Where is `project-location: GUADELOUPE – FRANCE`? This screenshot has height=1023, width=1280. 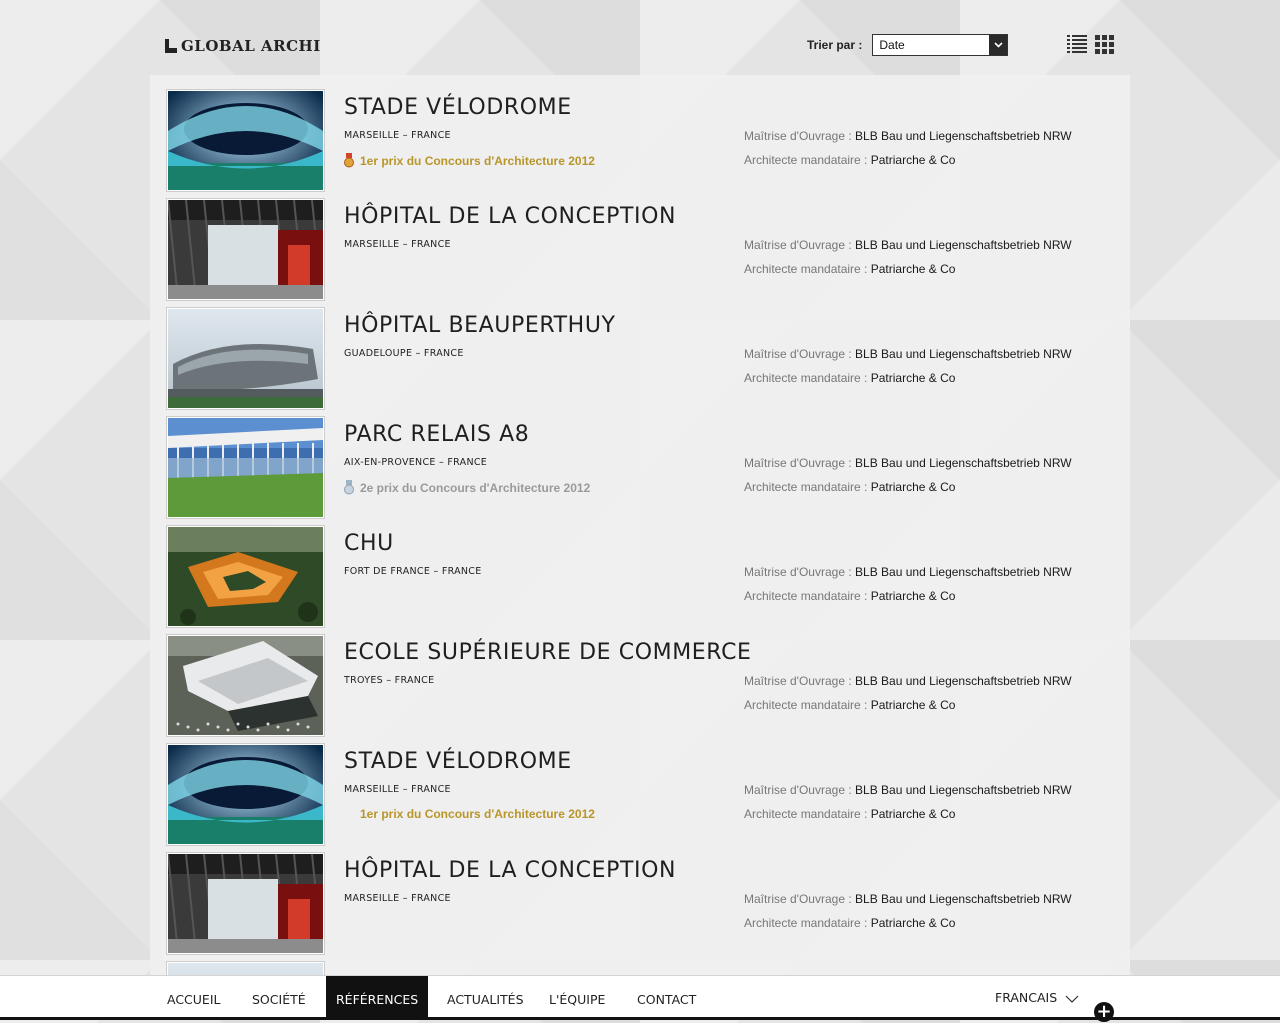 project-location: GUADELOUPE – FRANCE is located at coordinates (404, 353).